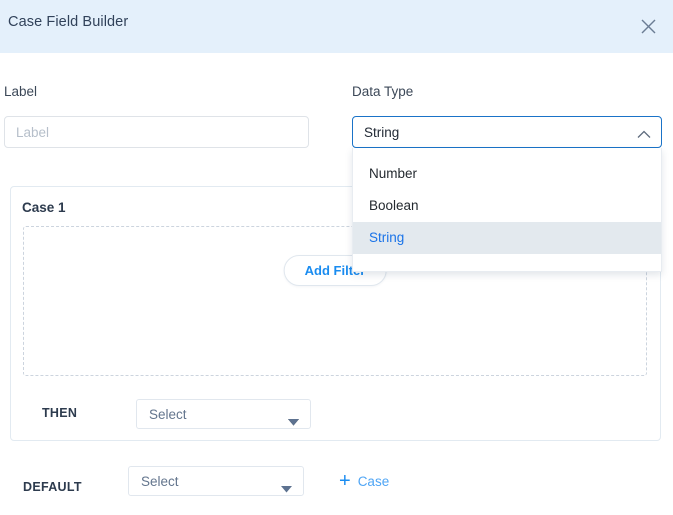 Image resolution: width=673 pixels, height=515 pixels. What do you see at coordinates (156, 132) in the screenshot?
I see `label-input` at bounding box center [156, 132].